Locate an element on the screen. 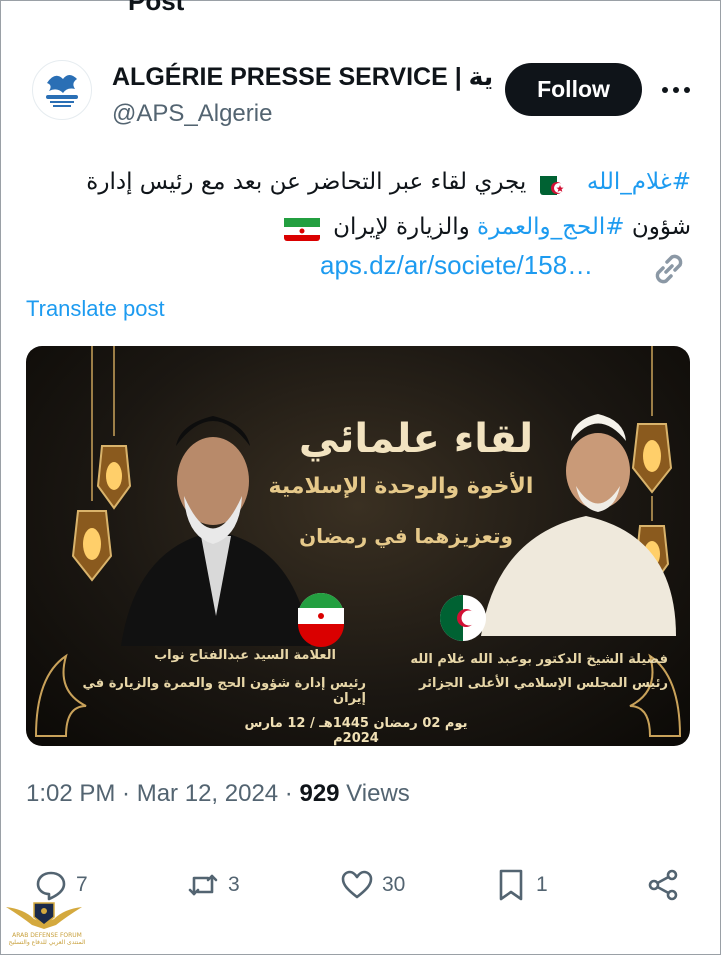 Image resolution: width=721 pixels, height=955 pixels. follow-button: Follow is located at coordinates (573, 89).